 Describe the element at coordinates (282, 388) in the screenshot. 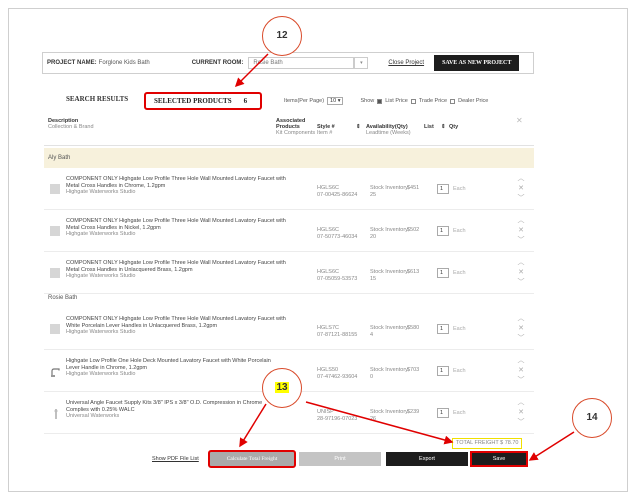

I see `callout-13: 13` at that location.